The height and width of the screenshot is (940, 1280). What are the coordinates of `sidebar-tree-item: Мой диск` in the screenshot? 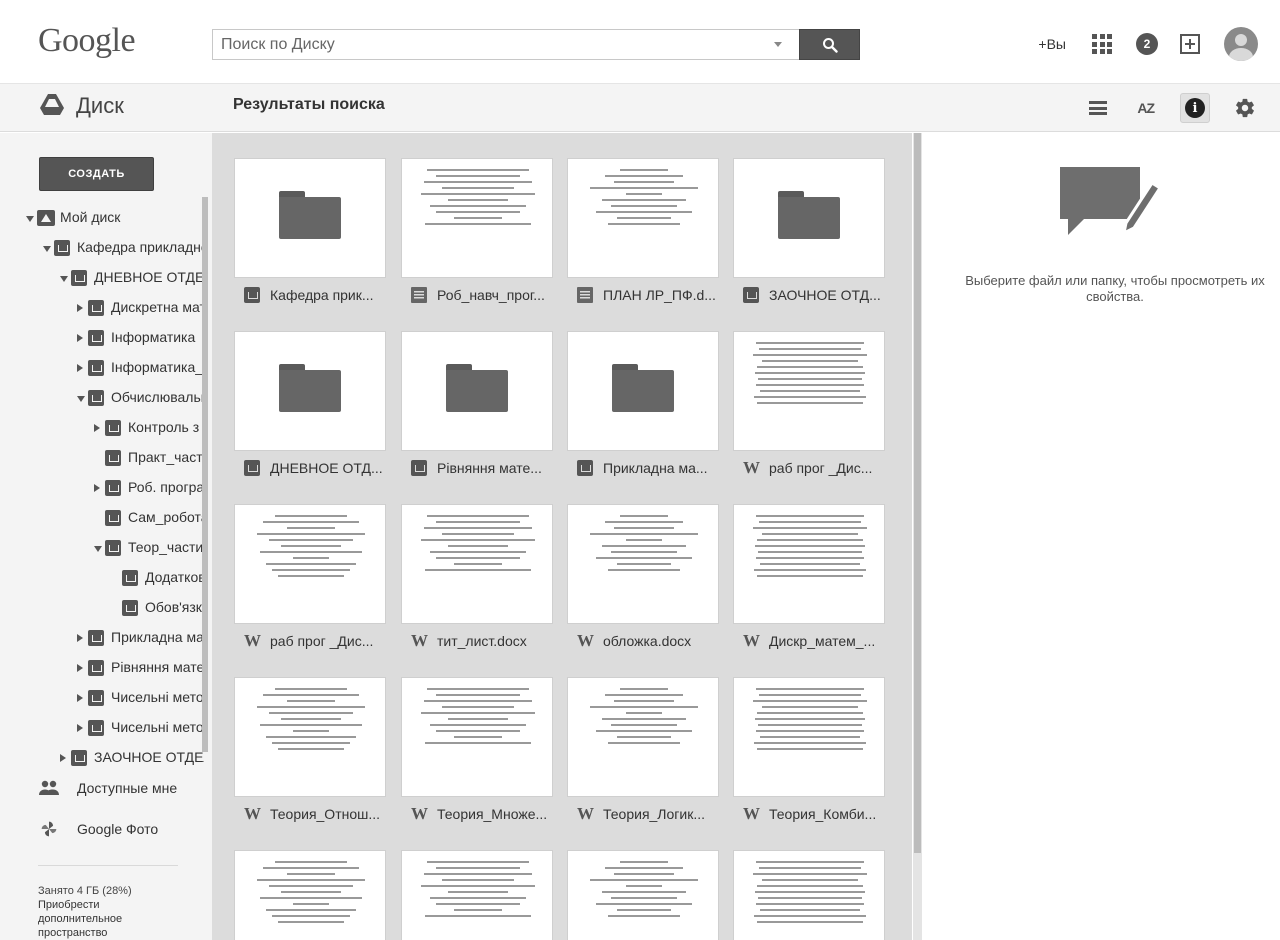 It's located at (102, 218).